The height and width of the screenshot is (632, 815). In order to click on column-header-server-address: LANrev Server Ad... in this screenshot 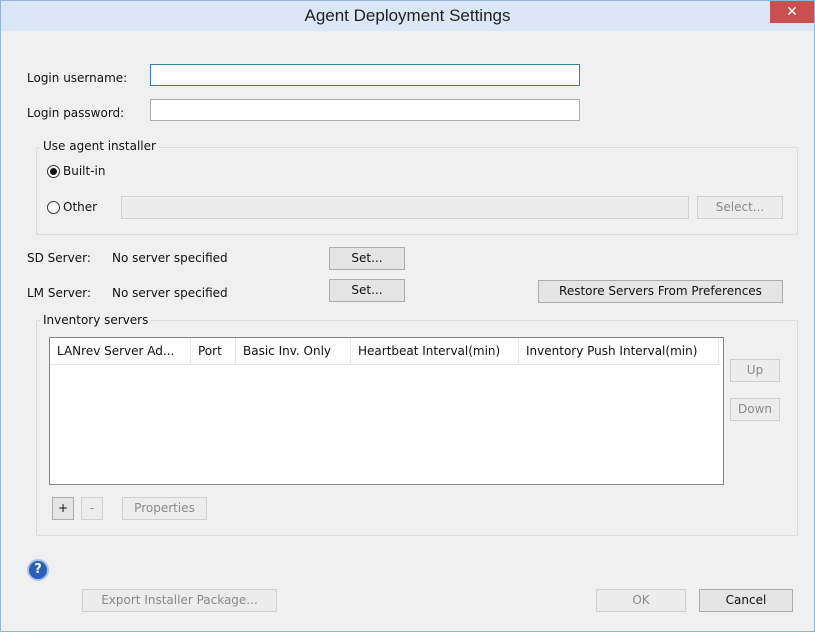, I will do `click(120, 351)`.